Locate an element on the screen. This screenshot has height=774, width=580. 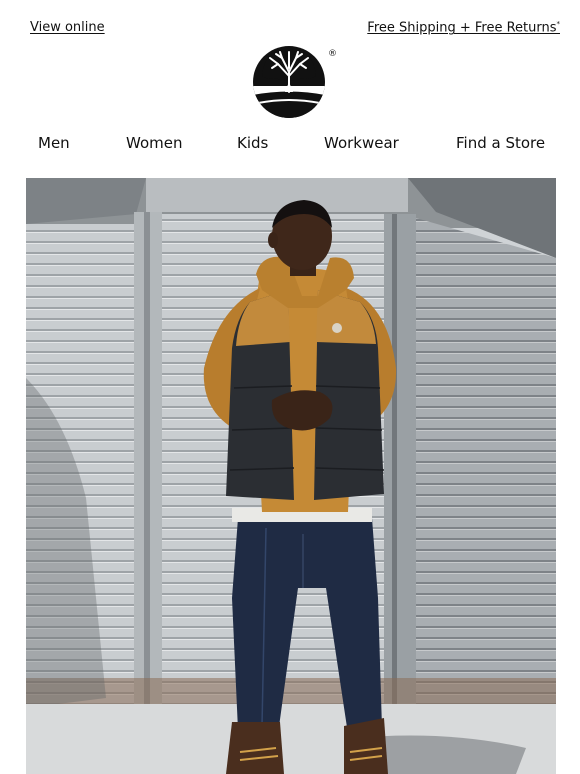
shipping-promo-link: Free Shipping + Free Returns* is located at coordinates (463, 27).